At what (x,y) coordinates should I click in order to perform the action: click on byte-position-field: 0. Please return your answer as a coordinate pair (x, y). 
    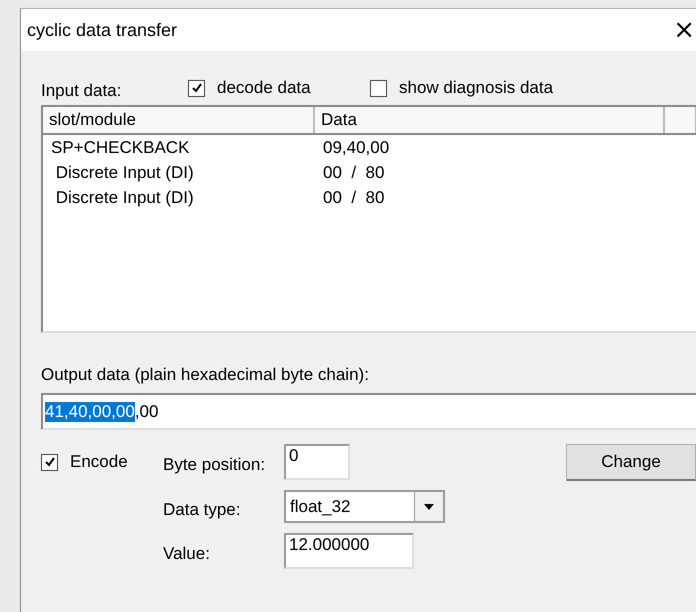
    Looking at the image, I should click on (317, 462).